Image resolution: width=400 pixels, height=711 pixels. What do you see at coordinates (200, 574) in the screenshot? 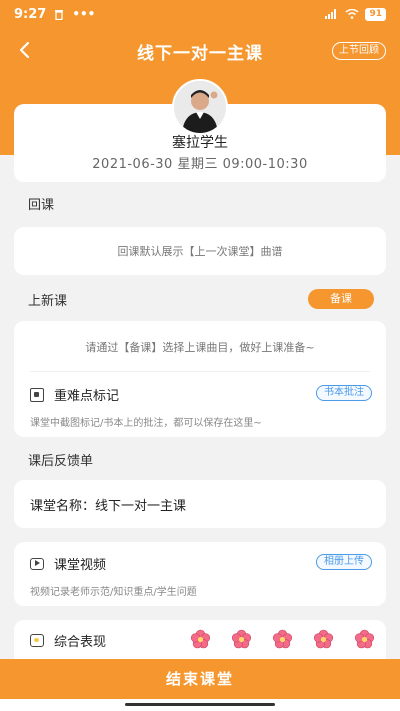
I see `video-card: 课堂视频 相册上传 视频记录老师示范/知识重点/学生问题` at bounding box center [200, 574].